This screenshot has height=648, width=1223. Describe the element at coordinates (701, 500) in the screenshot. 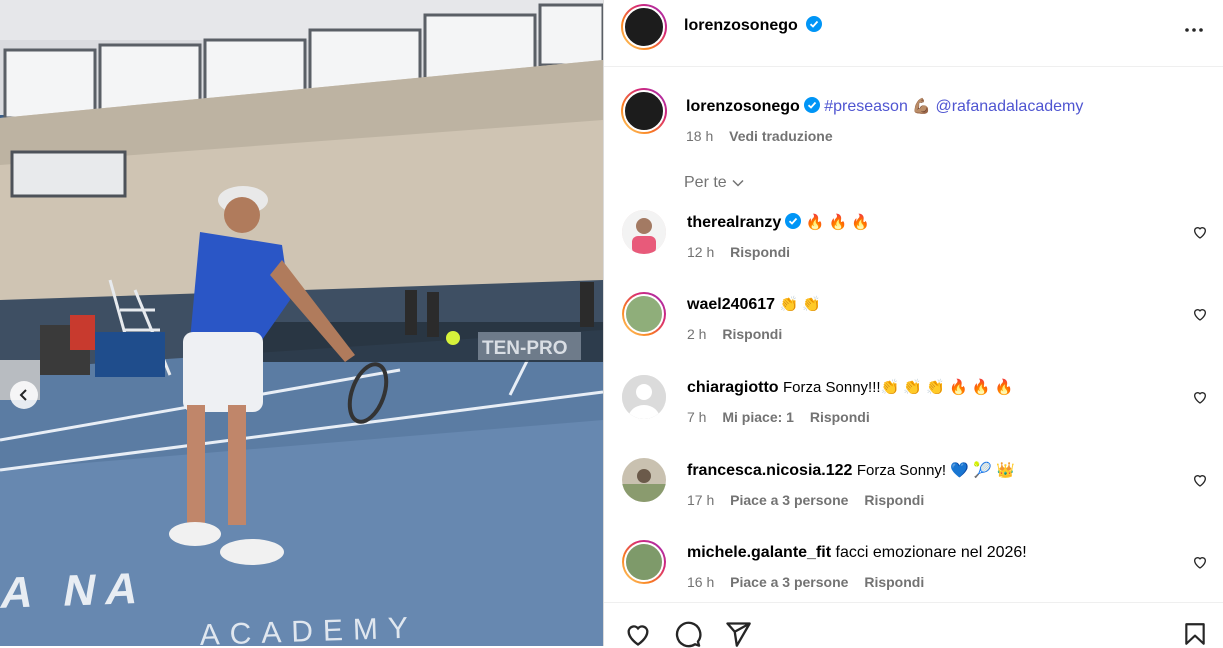

I see `comment-time: 17 h` at that location.